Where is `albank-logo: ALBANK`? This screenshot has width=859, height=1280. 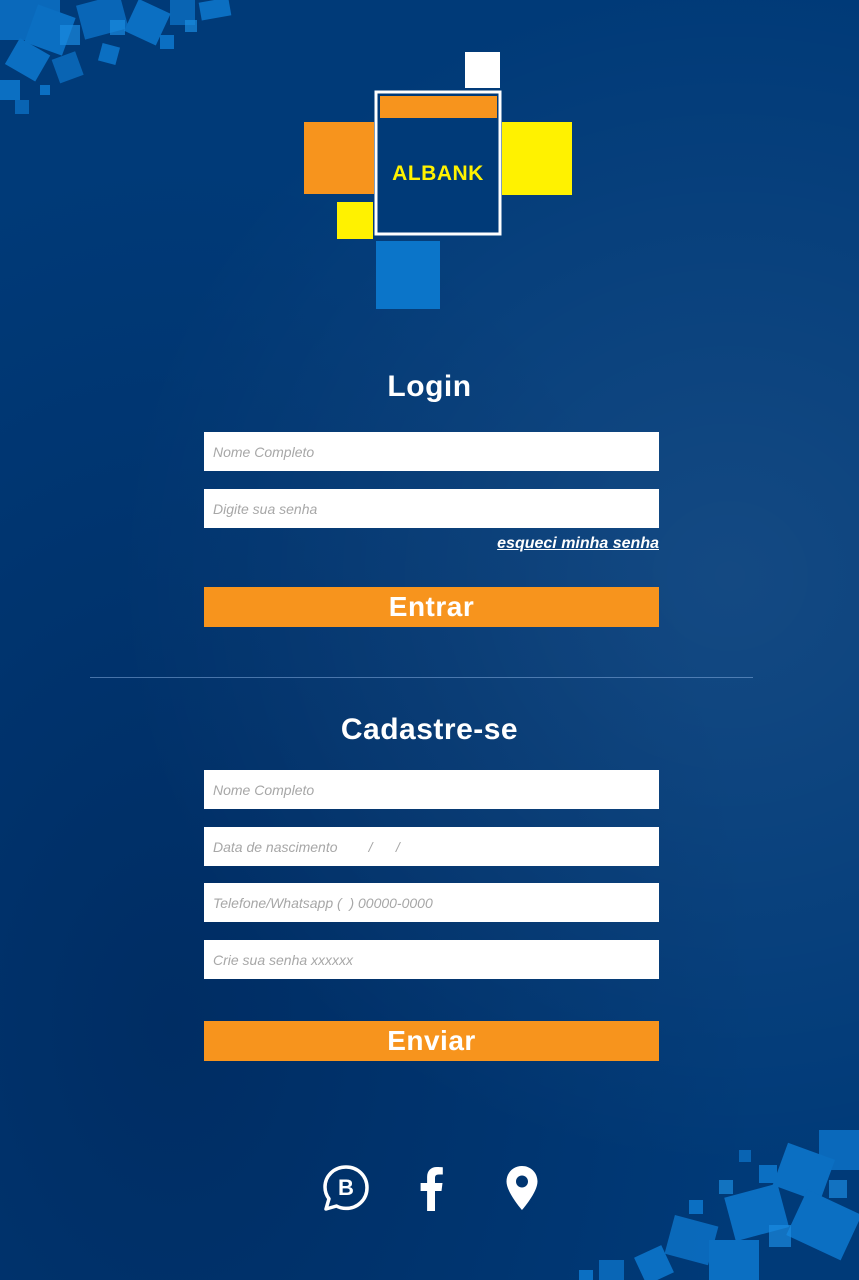
albank-logo: ALBANK is located at coordinates (438, 180).